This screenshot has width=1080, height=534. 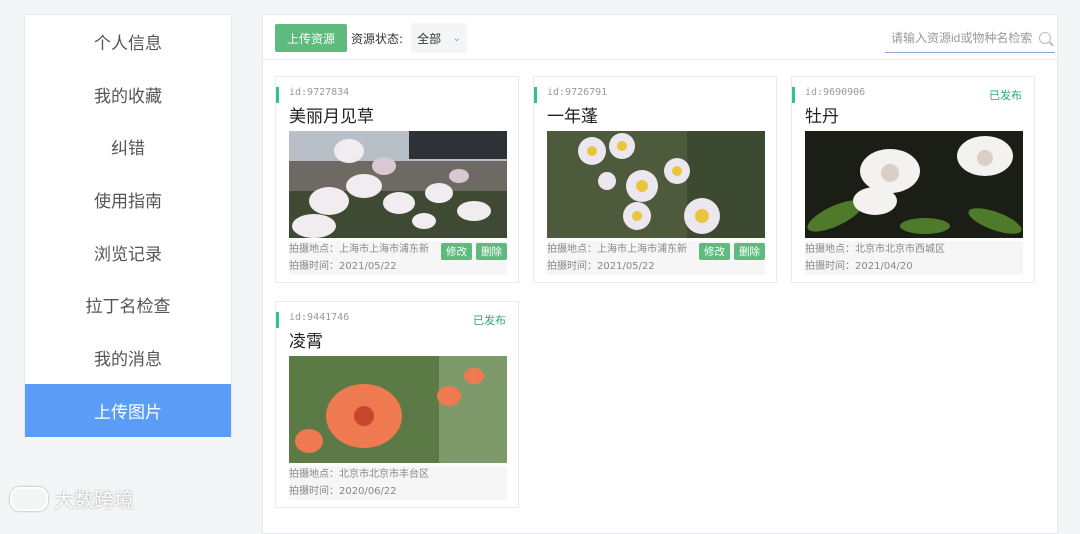 I want to click on resource-id: id:9727834, so click(x=319, y=92).